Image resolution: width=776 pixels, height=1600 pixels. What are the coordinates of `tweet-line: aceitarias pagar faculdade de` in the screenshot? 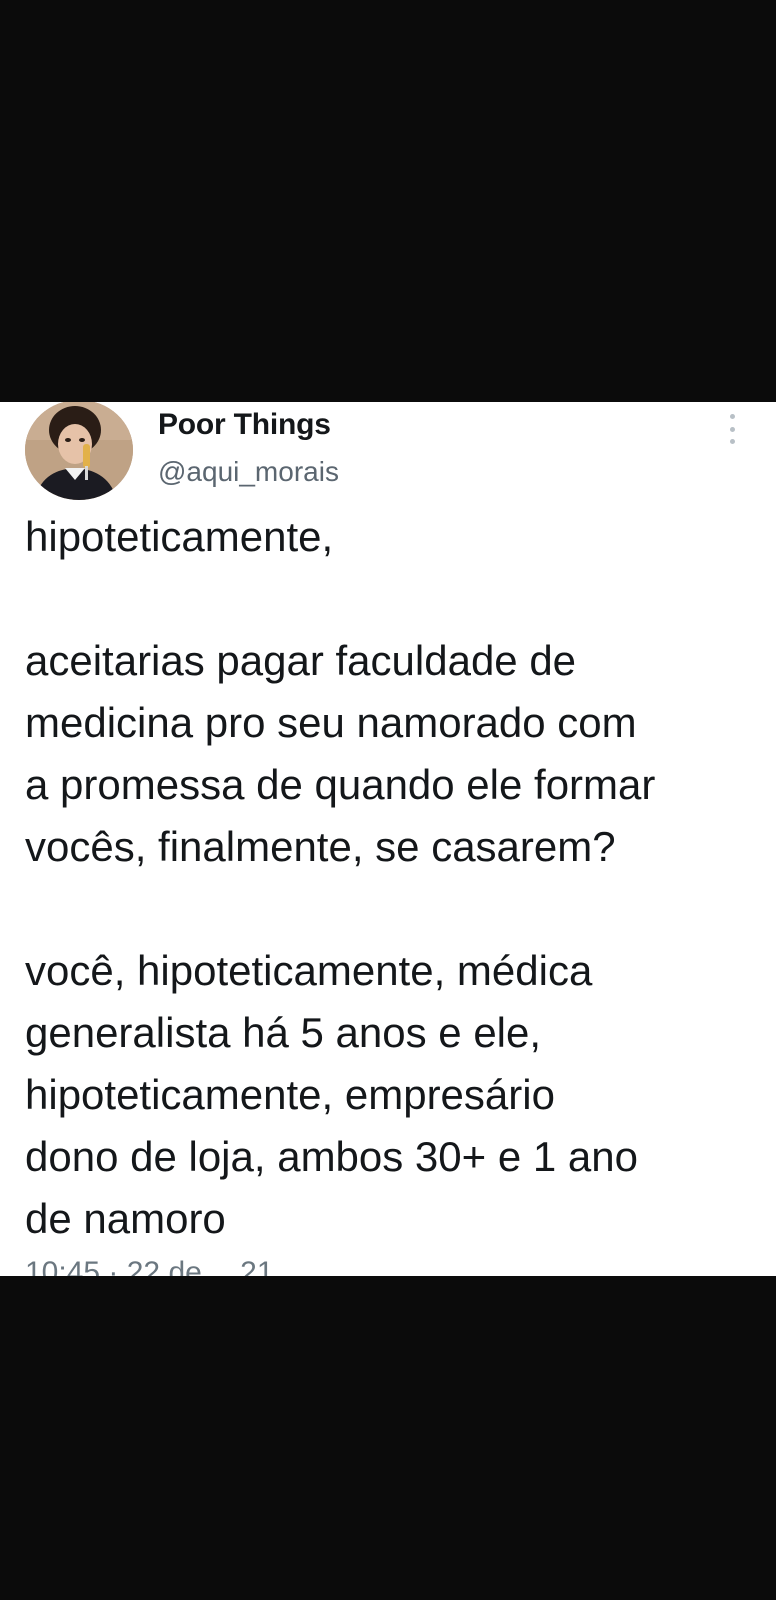 It's located at (301, 660).